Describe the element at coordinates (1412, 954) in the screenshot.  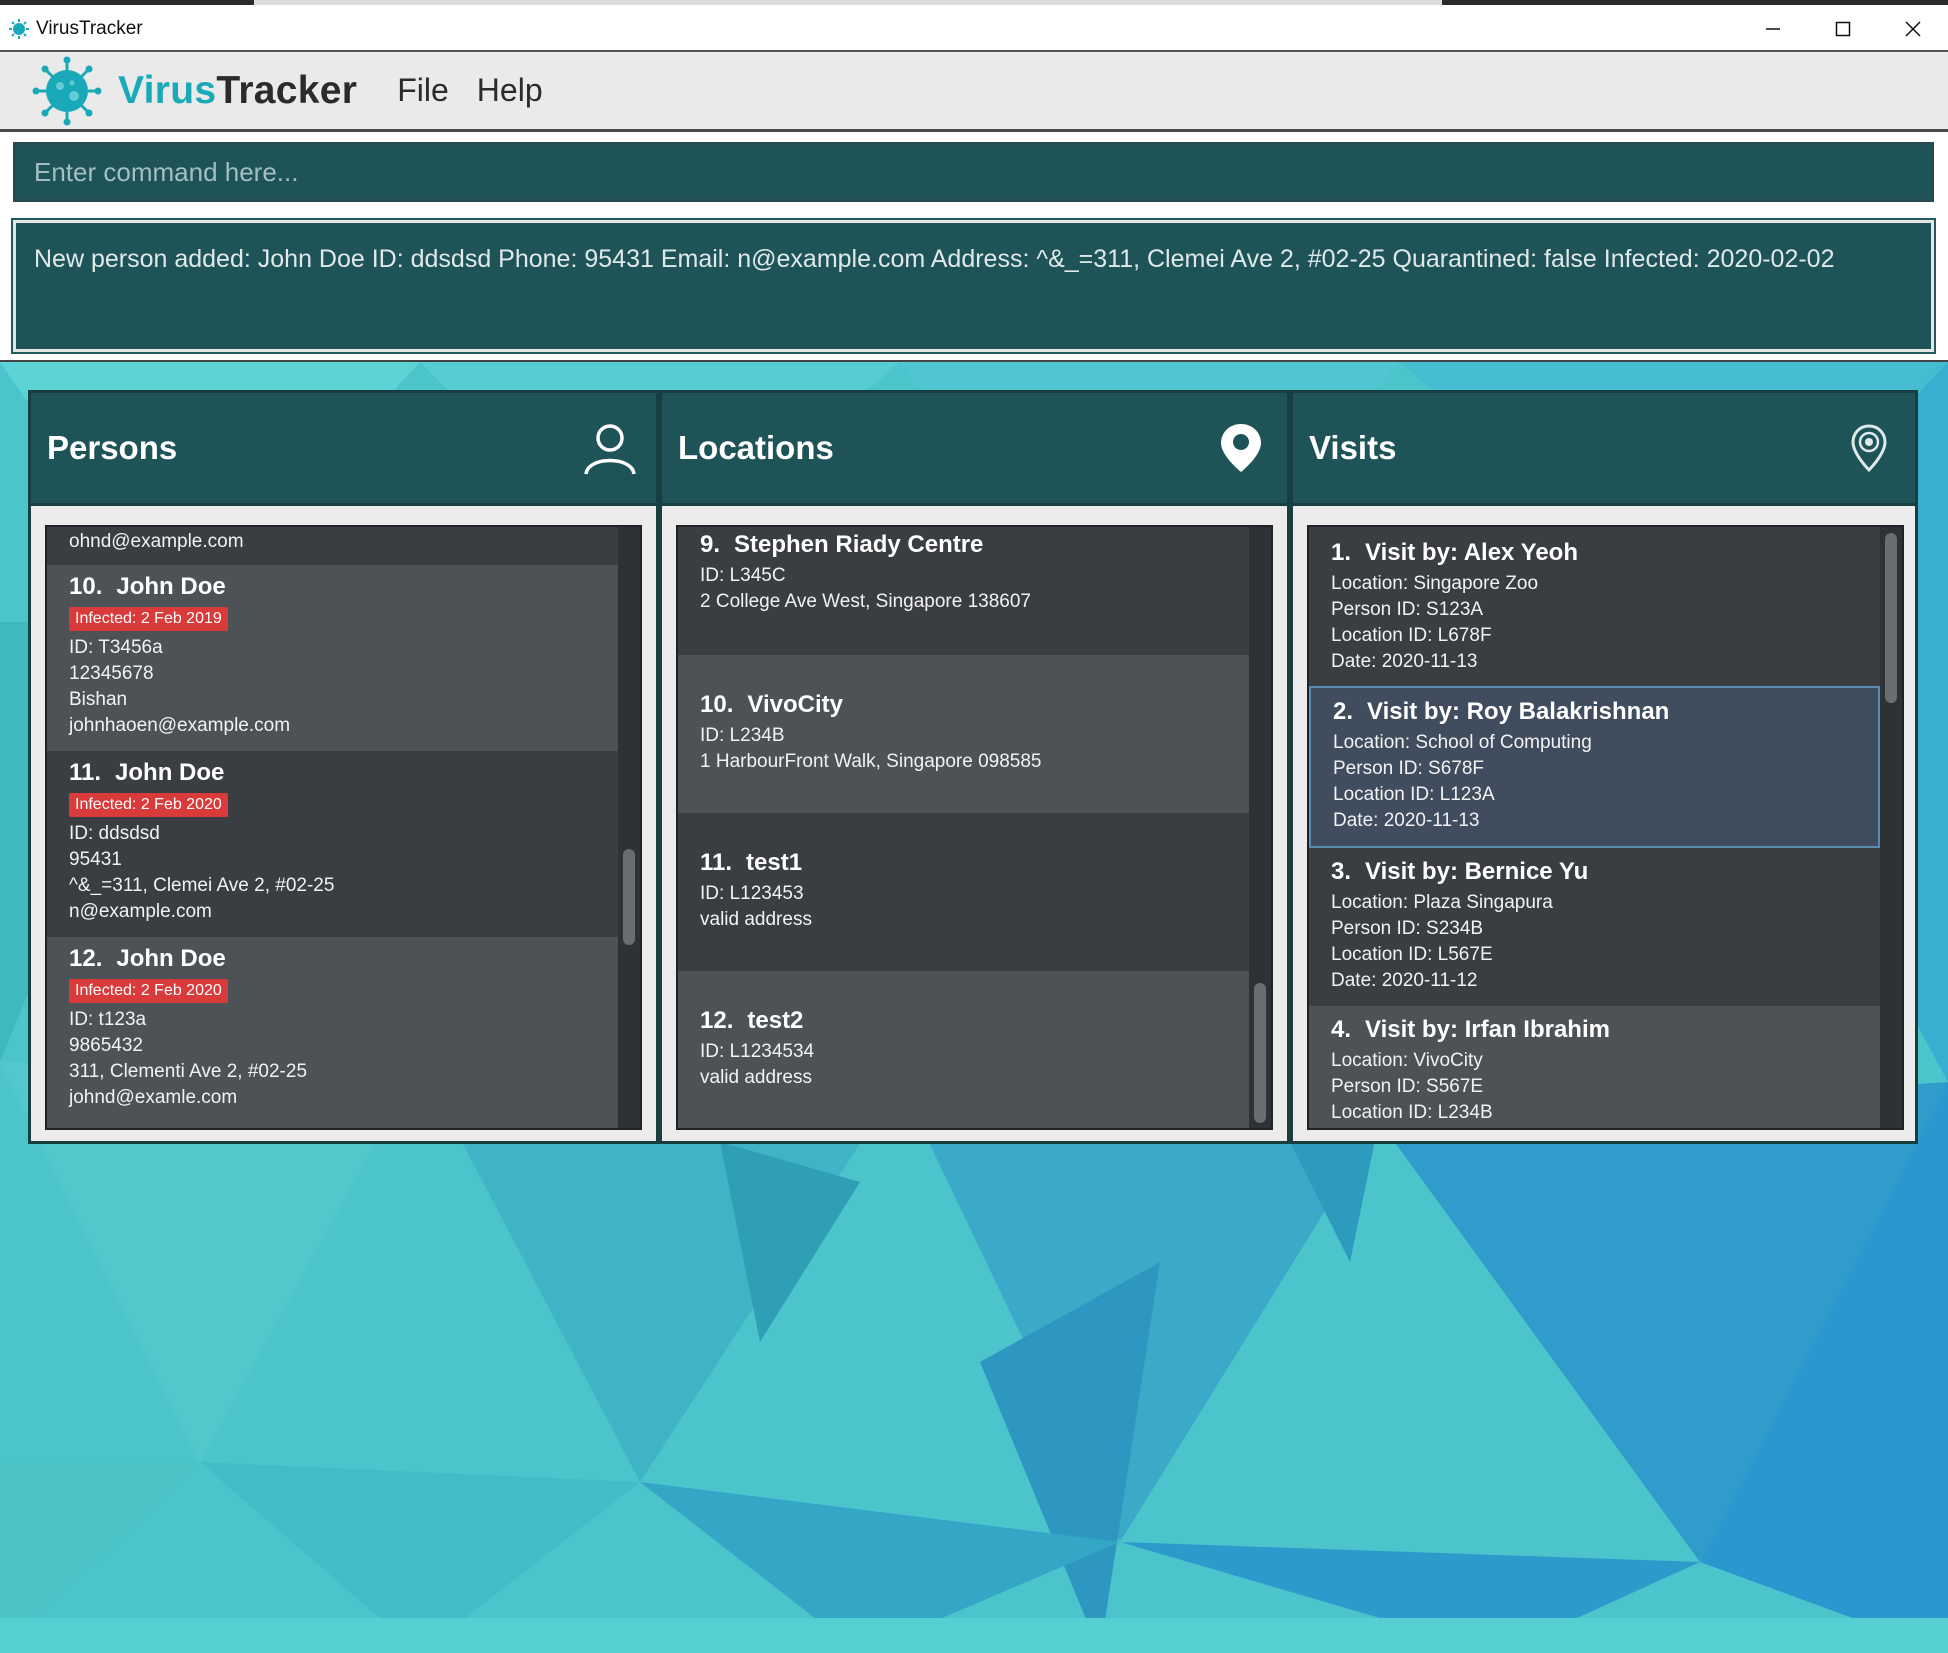
I see `visit-location-id: Location ID: L567E` at that location.